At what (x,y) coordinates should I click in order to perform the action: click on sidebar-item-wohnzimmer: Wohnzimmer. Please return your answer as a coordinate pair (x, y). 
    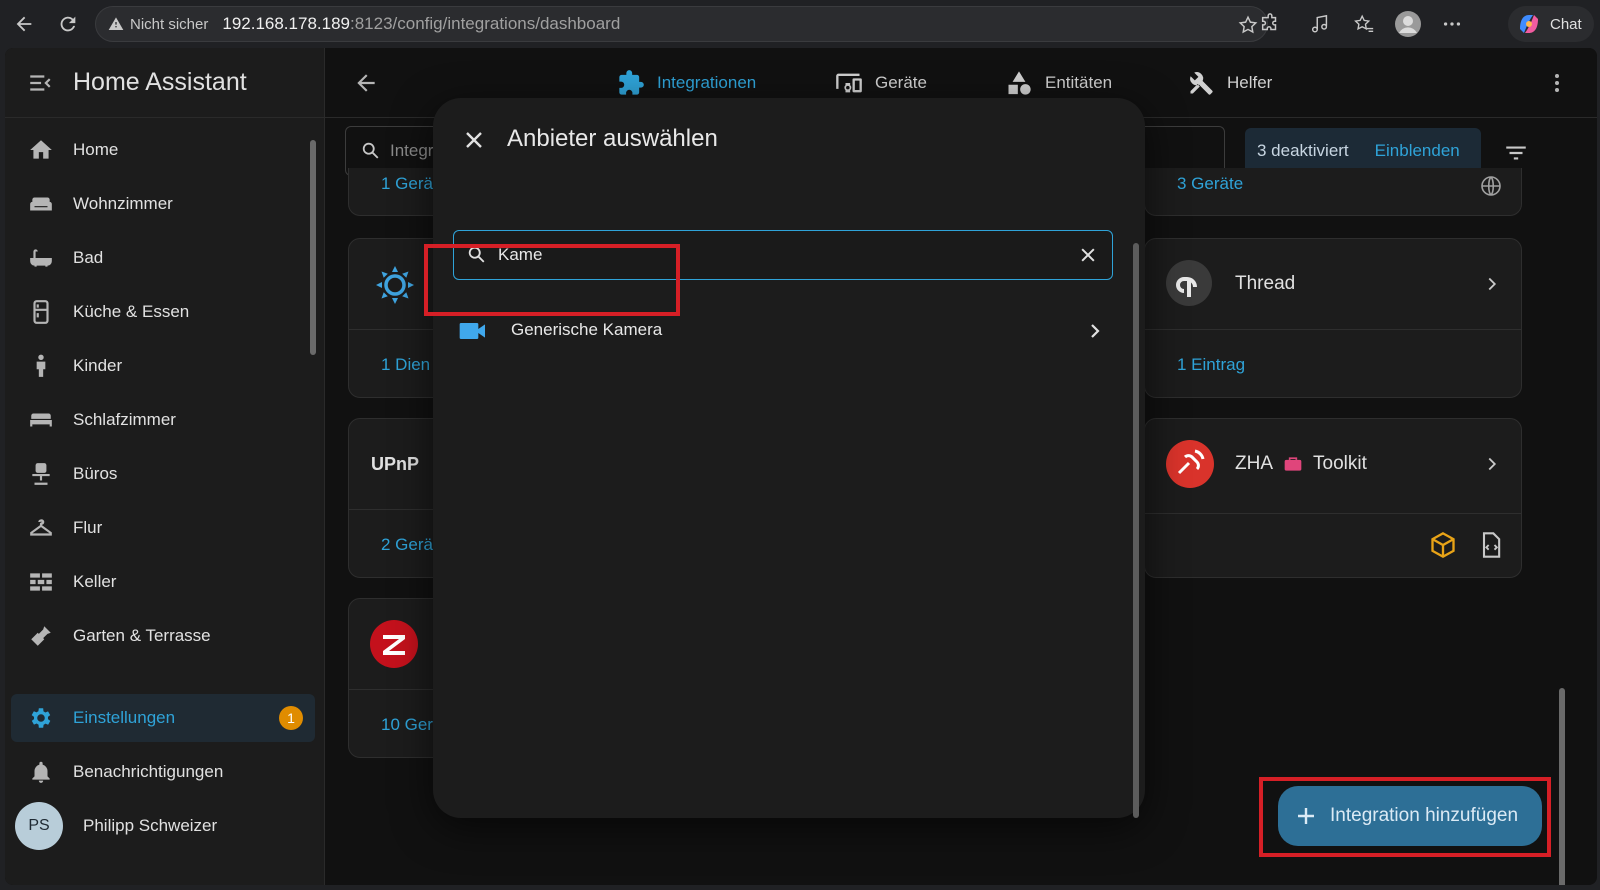
    Looking at the image, I should click on (165, 204).